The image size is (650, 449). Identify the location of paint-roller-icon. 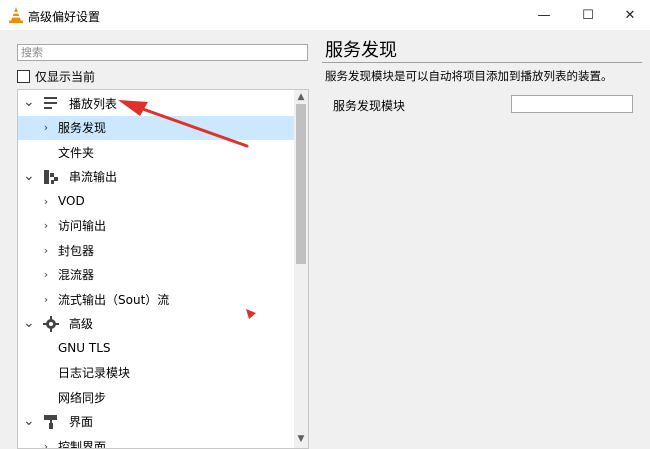
(51, 422).